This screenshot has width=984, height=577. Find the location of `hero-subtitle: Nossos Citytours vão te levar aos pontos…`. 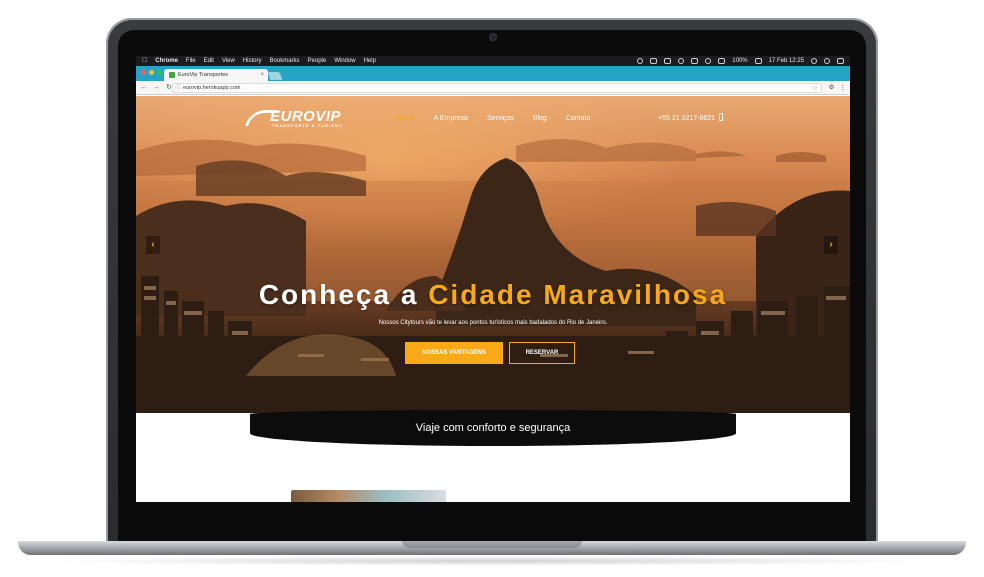

hero-subtitle: Nossos Citytours vão te levar aos pontos… is located at coordinates (493, 323).